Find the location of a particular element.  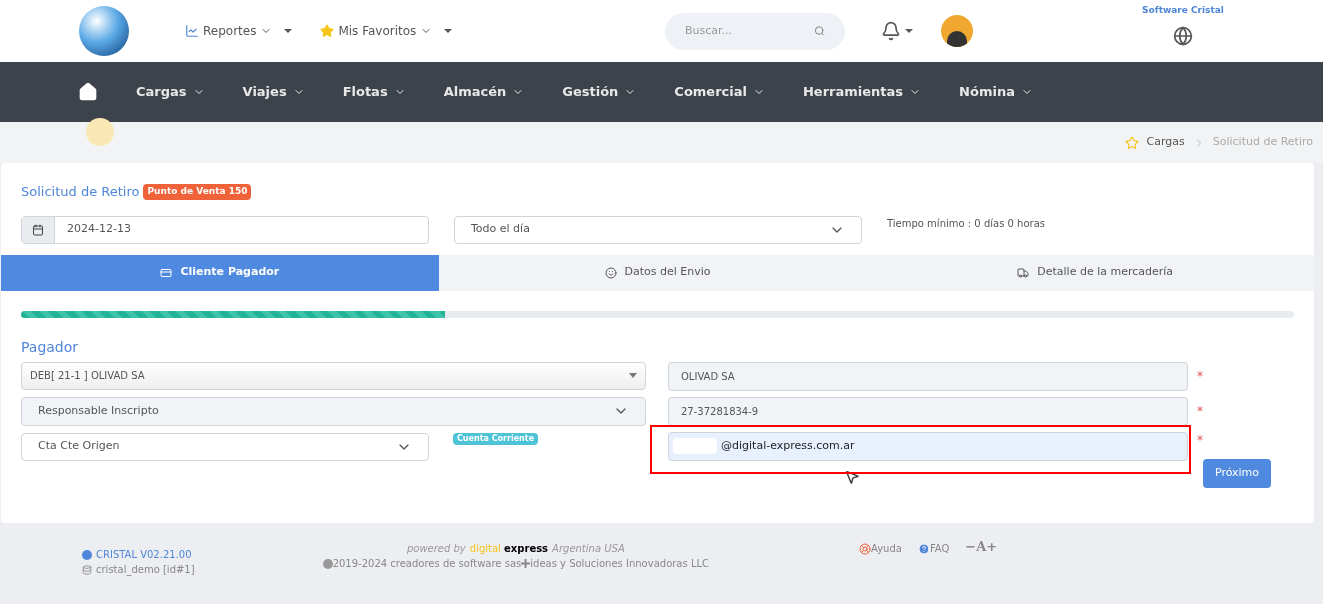

brand-text: digital express is located at coordinates (509, 549).